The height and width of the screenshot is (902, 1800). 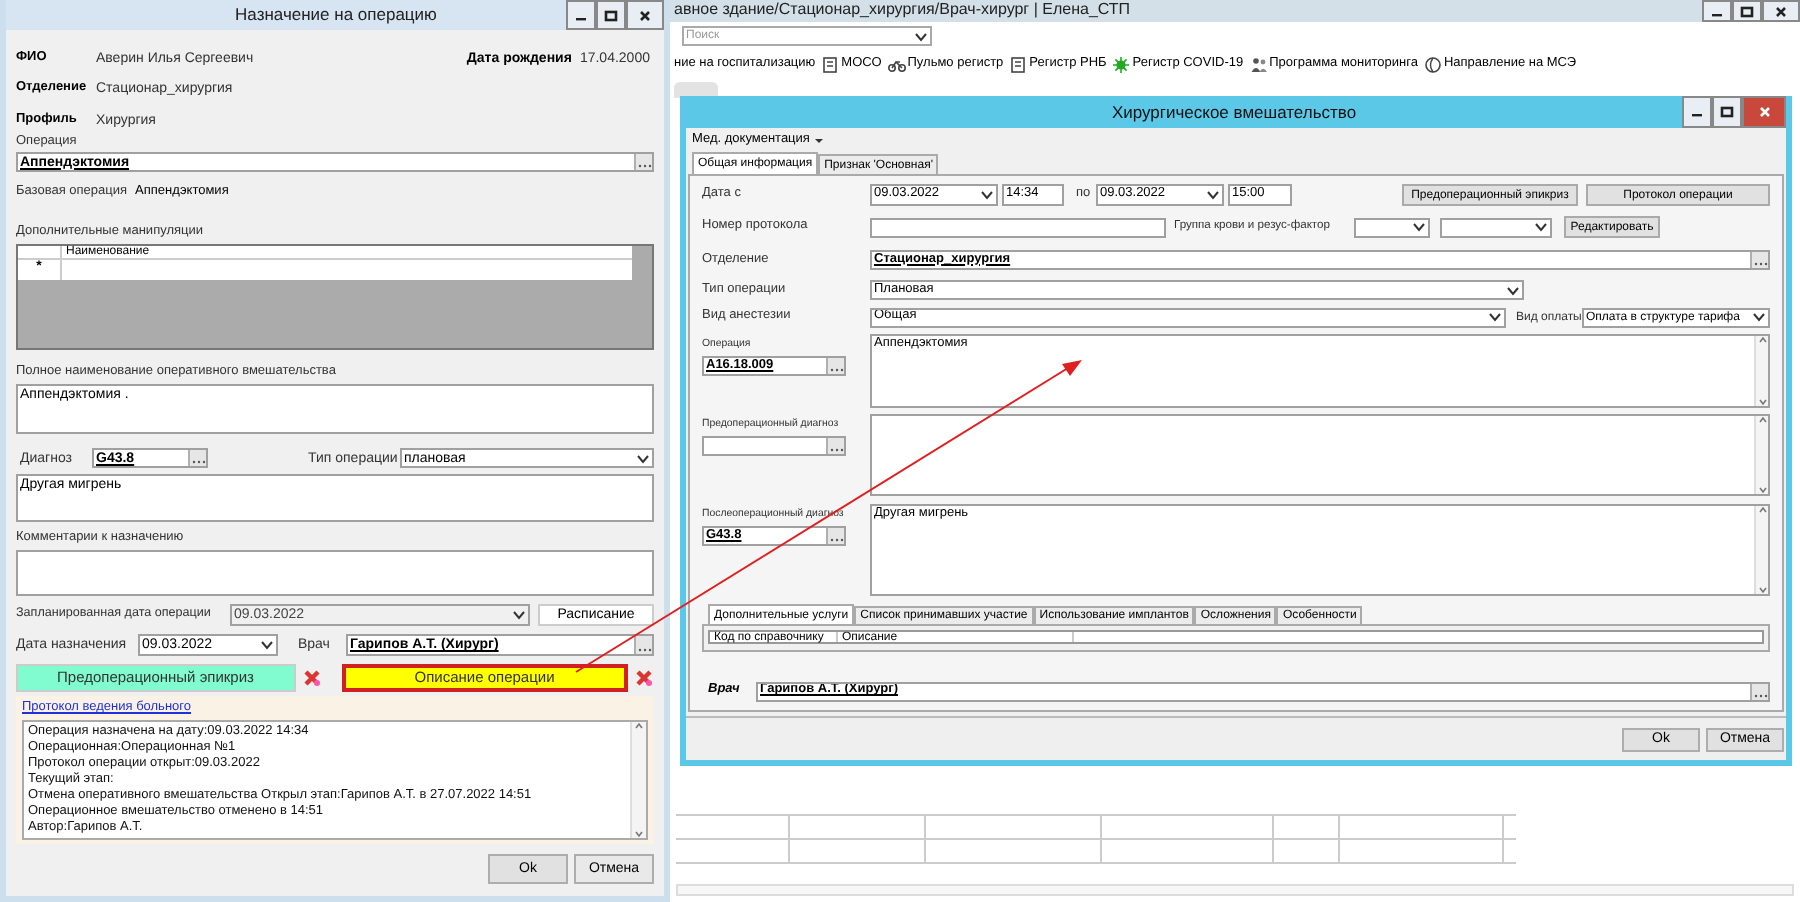 What do you see at coordinates (818, 140) in the screenshot?
I see `caret-icon` at bounding box center [818, 140].